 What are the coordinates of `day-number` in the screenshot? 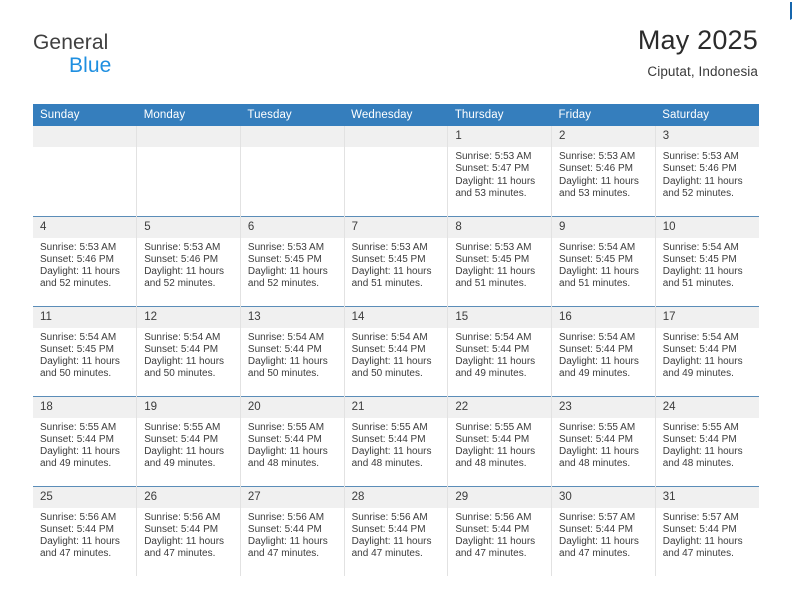 It's located at (85, 136).